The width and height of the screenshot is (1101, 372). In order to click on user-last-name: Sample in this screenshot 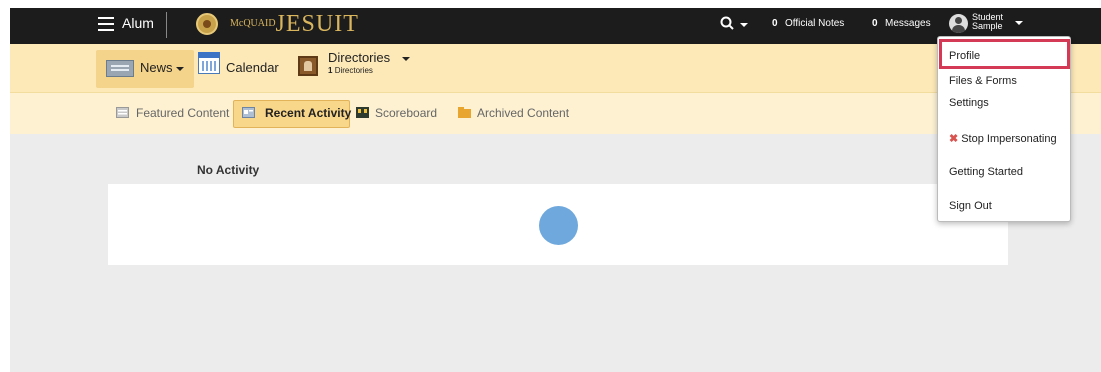, I will do `click(987, 26)`.